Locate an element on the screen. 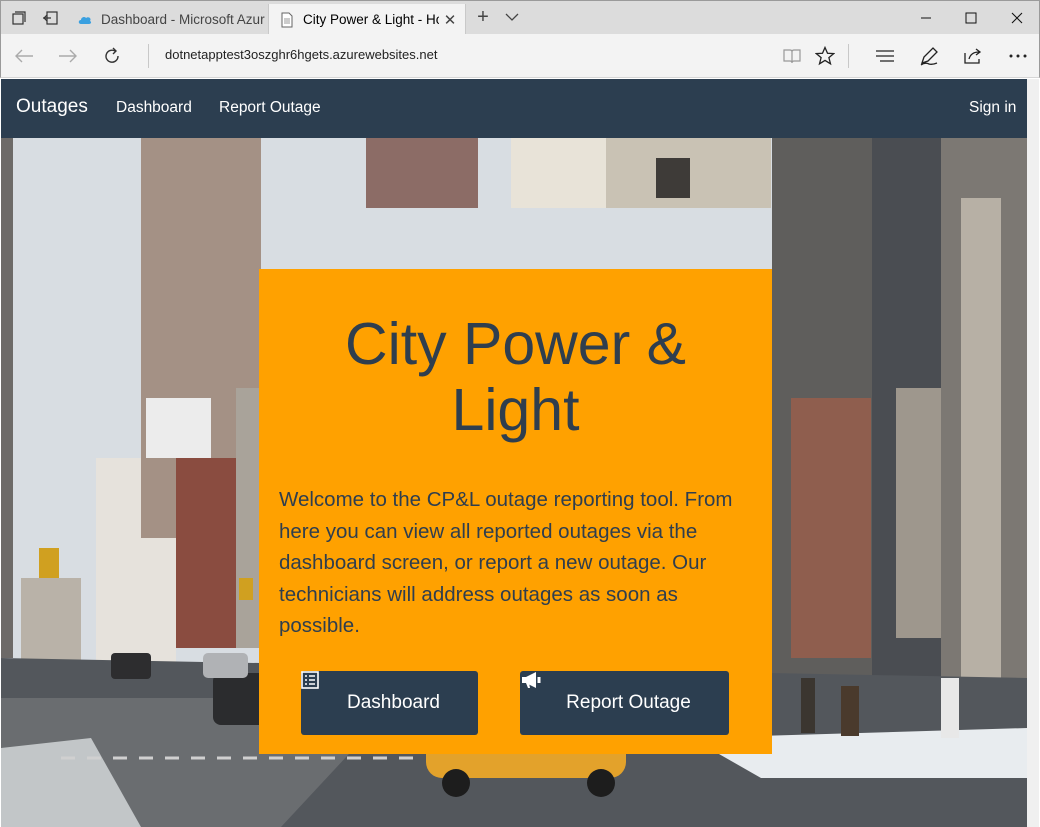 The height and width of the screenshot is (827, 1040). favorite-star-icon is located at coordinates (825, 56).